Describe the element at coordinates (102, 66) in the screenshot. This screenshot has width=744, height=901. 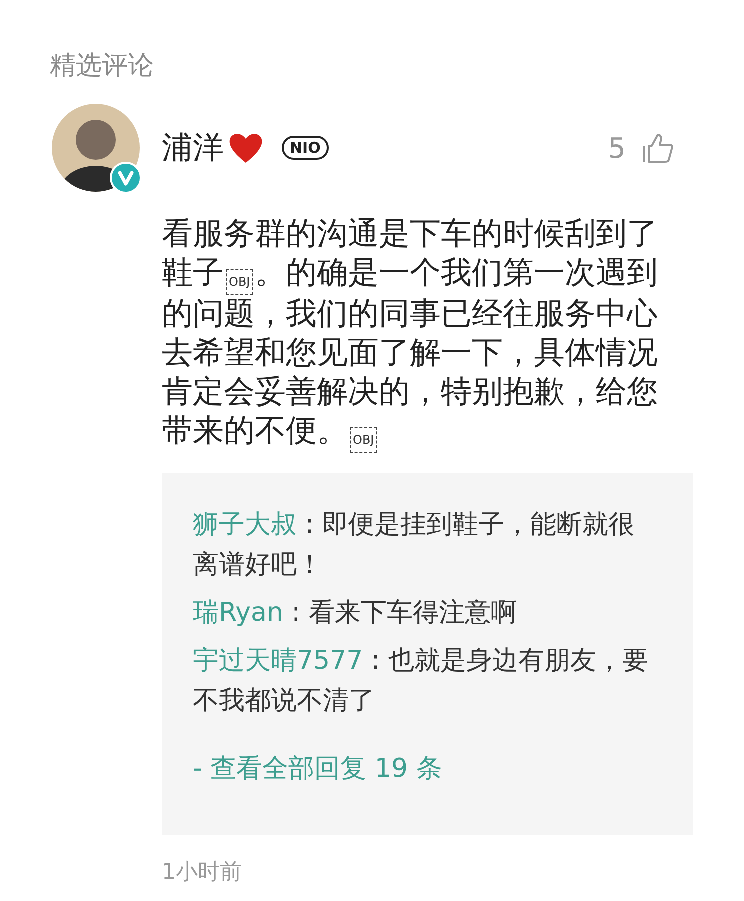
I see `section-title: 精选评论` at that location.